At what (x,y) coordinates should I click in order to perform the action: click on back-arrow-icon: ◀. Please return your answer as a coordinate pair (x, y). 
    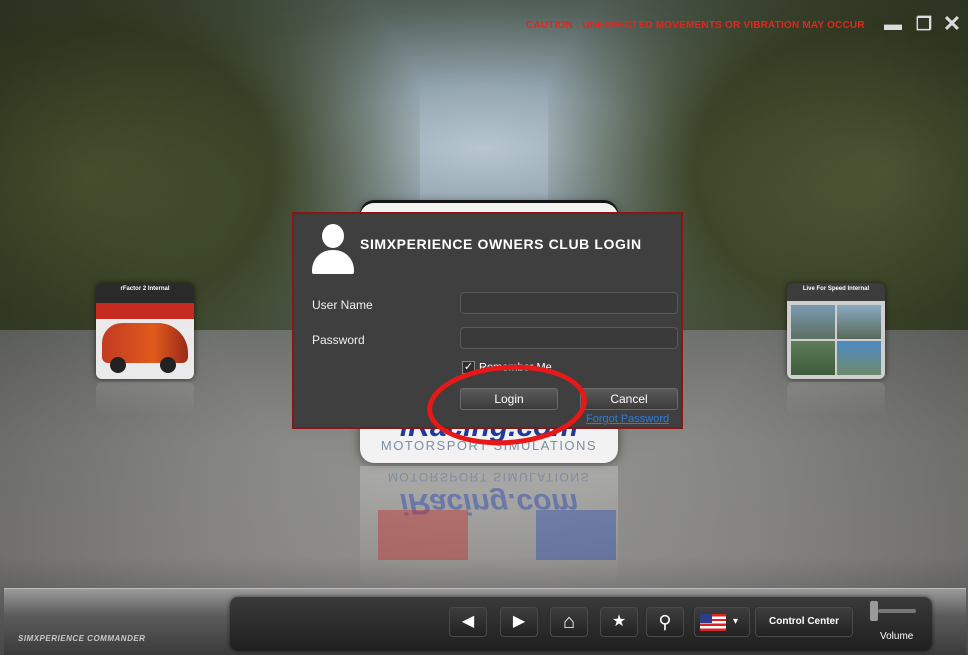
    Looking at the image, I should click on (468, 621).